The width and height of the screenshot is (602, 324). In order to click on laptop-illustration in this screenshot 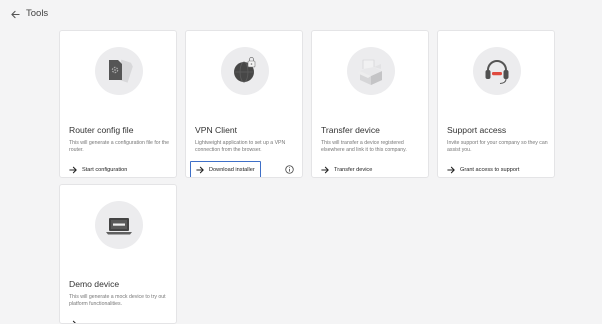, I will do `click(119, 226)`.